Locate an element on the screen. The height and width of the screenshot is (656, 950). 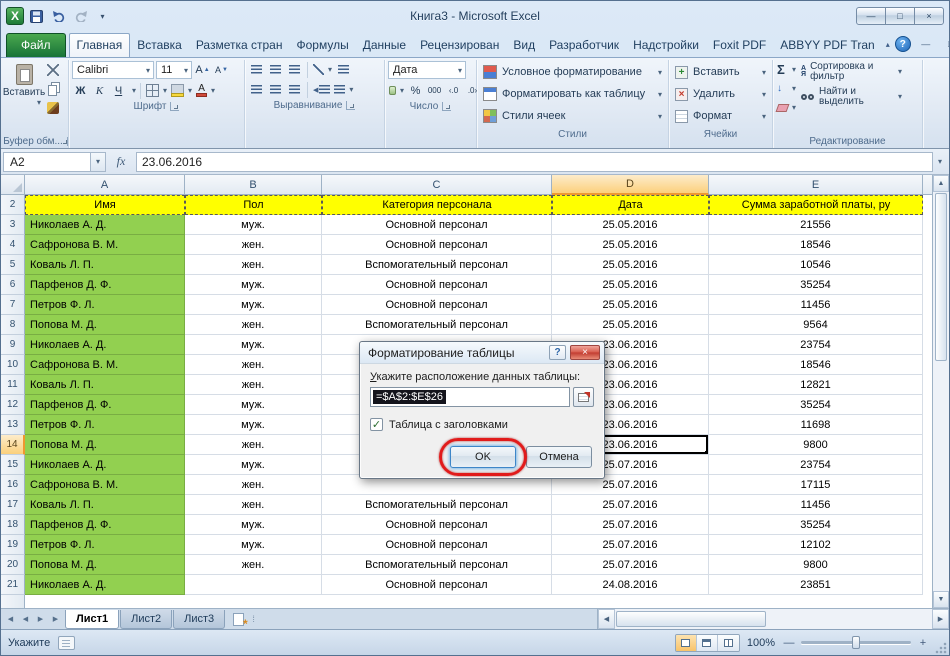
scroll-up-button: ▲ is located at coordinates (941, 183).